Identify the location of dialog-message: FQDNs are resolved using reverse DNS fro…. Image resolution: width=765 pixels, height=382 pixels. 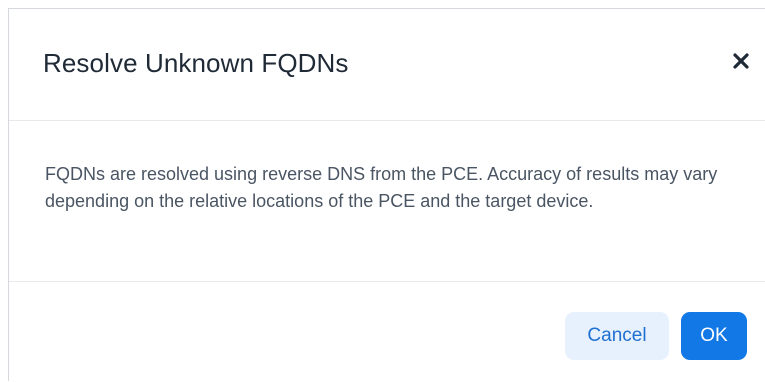
(381, 187).